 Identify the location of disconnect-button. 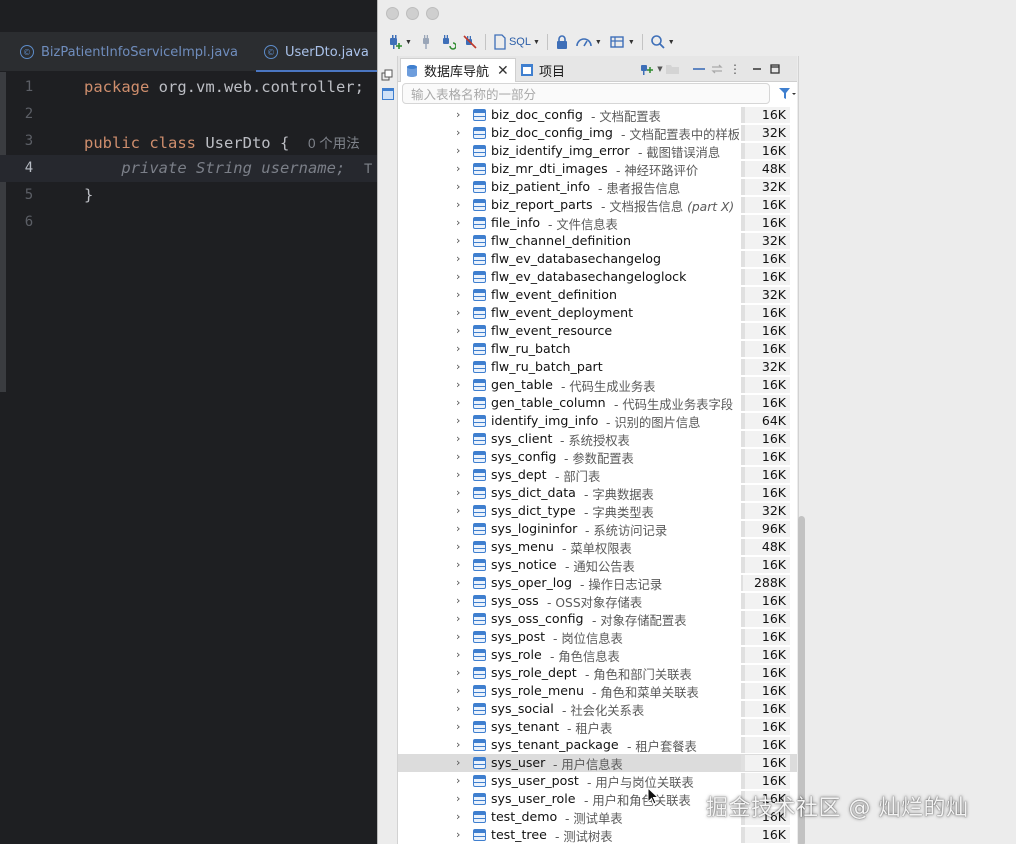
(470, 42).